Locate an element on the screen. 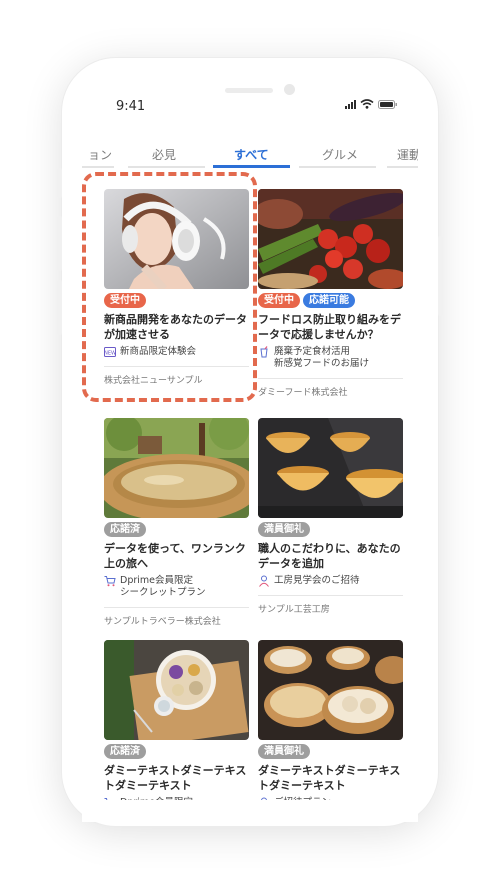 This screenshot has height=885, width=501. status-icons is located at coordinates (371, 104).